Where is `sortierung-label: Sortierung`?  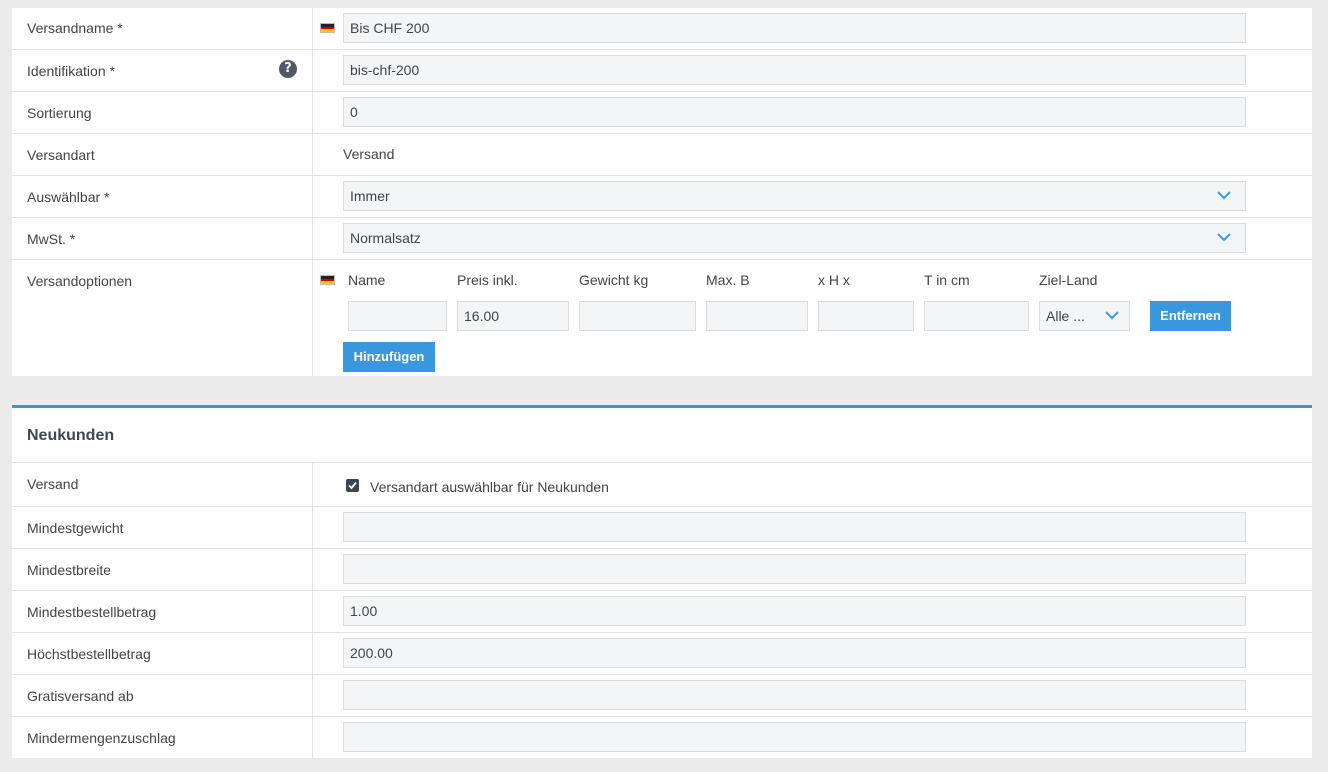 sortierung-label: Sortierung is located at coordinates (59, 113).